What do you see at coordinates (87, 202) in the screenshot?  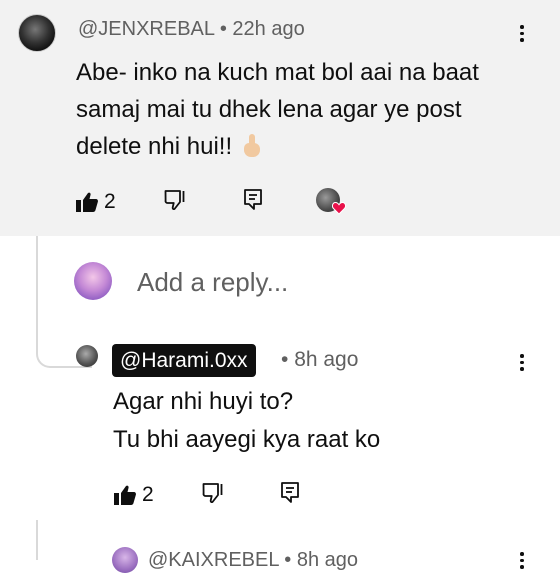 I see `like-icon` at bounding box center [87, 202].